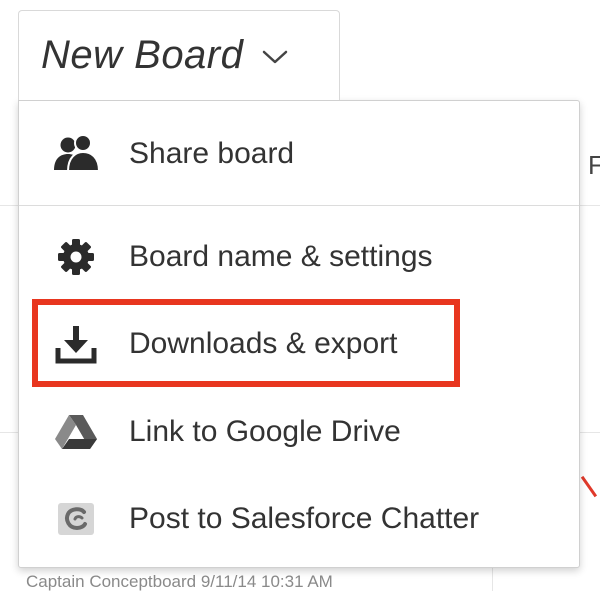 The image size is (600, 592). What do you see at coordinates (76, 519) in the screenshot?
I see `salesforce-chatter-icon` at bounding box center [76, 519].